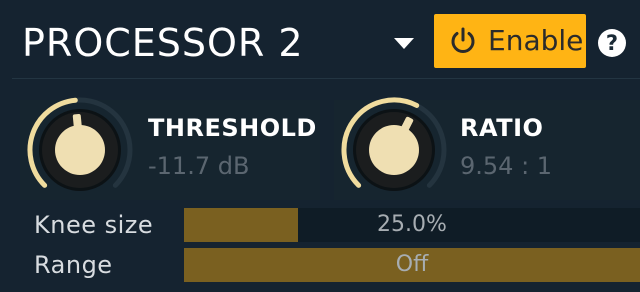 The image size is (640, 292). Describe the element at coordinates (612, 43) in the screenshot. I see `help-button: ?` at that location.